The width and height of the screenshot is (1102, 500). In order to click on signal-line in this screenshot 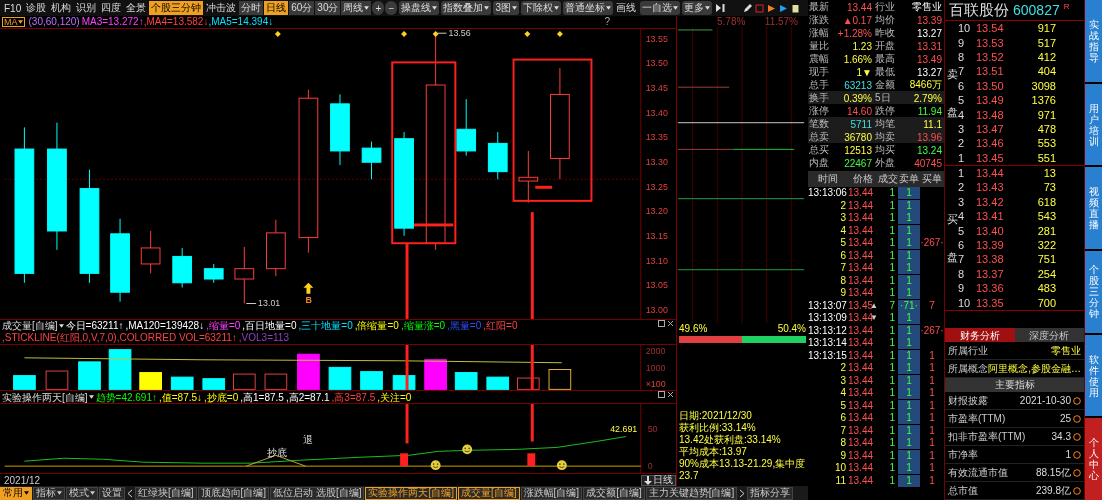, I will do `click(532, 423)`.